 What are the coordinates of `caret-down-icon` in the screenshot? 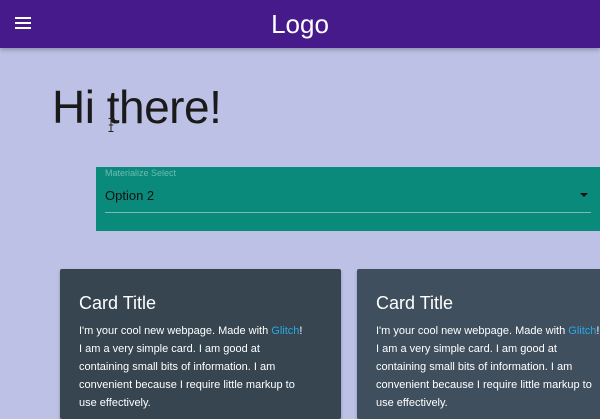 It's located at (584, 195).